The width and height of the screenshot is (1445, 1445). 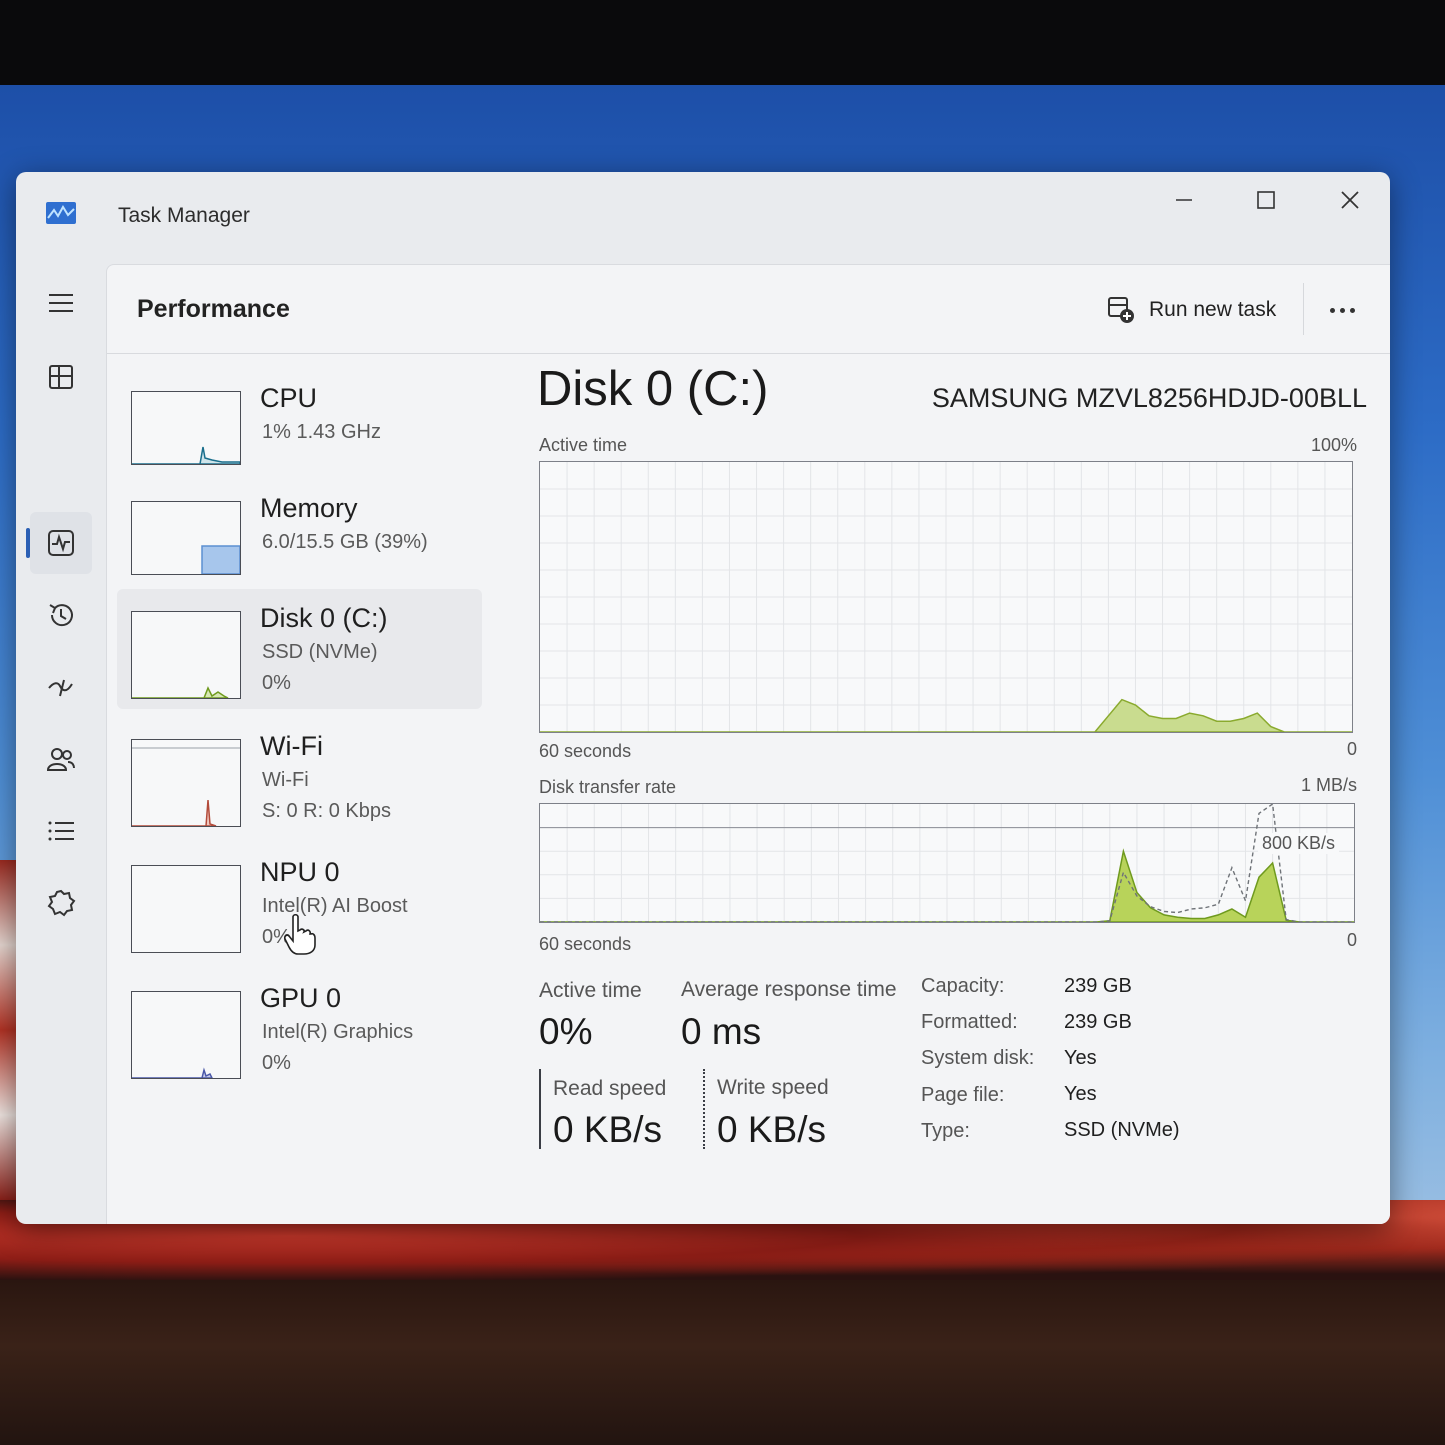 I want to click on transfer-rate-chart, so click(x=947, y=863).